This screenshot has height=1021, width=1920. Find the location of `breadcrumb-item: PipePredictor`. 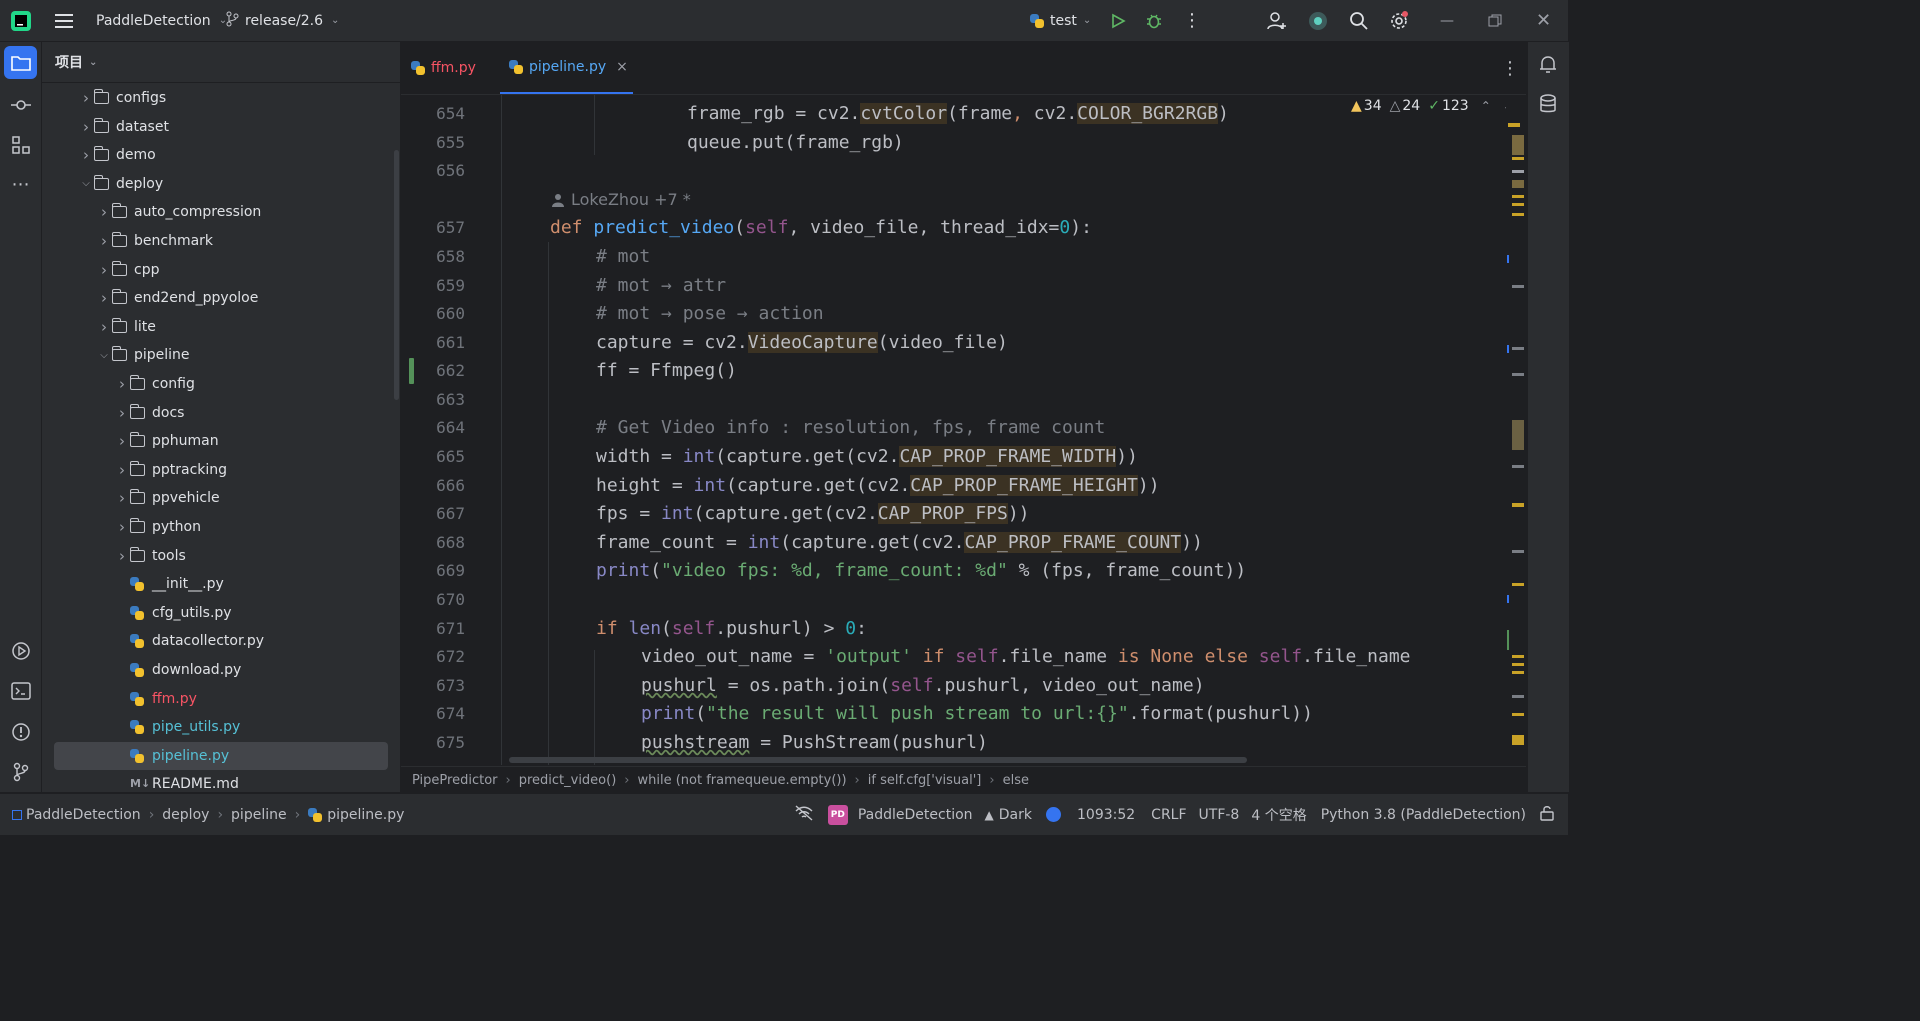

breadcrumb-item: PipePredictor is located at coordinates (455, 780).